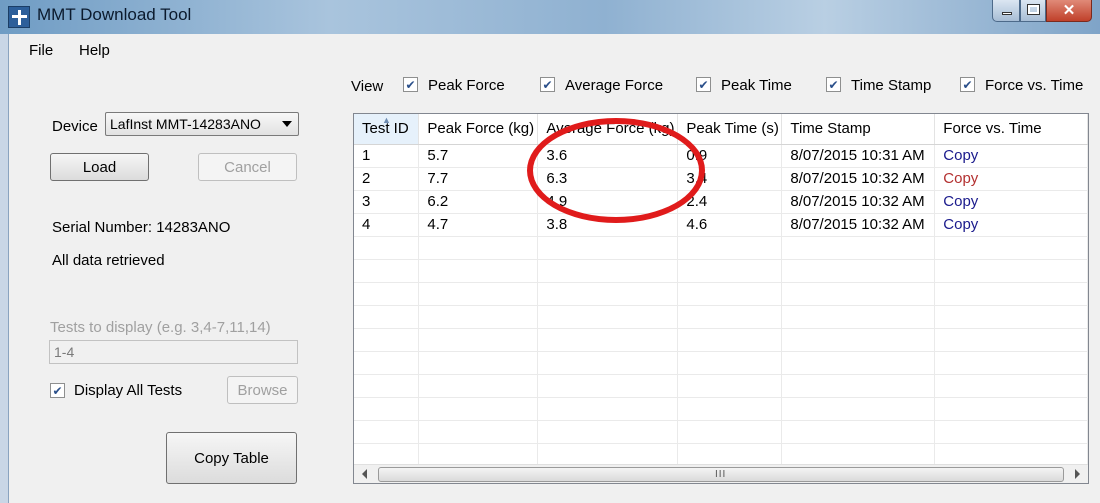 Image resolution: width=1100 pixels, height=503 pixels. Describe the element at coordinates (94, 50) in the screenshot. I see `menu-help: Help` at that location.